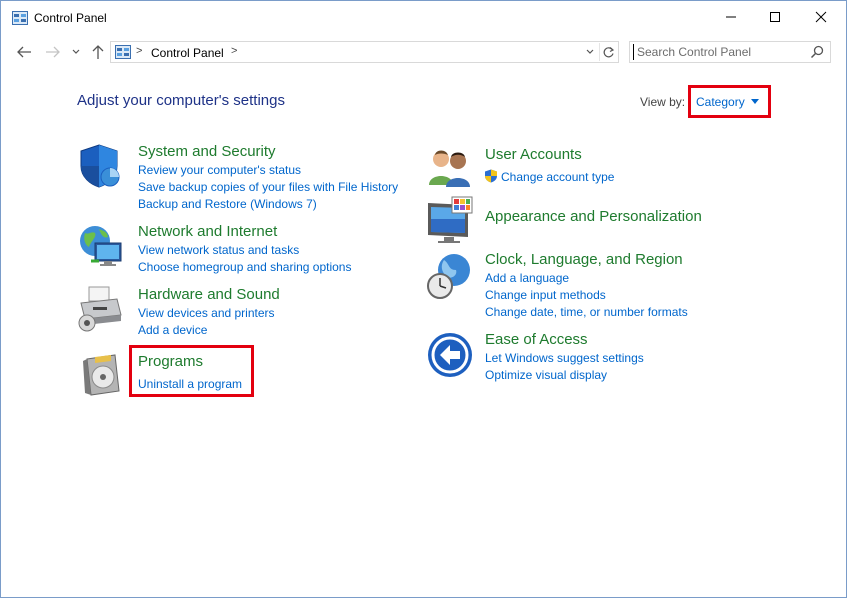 The image size is (847, 600). Describe the element at coordinates (364, 52) in the screenshot. I see `address-bar: > Control Panel >` at that location.